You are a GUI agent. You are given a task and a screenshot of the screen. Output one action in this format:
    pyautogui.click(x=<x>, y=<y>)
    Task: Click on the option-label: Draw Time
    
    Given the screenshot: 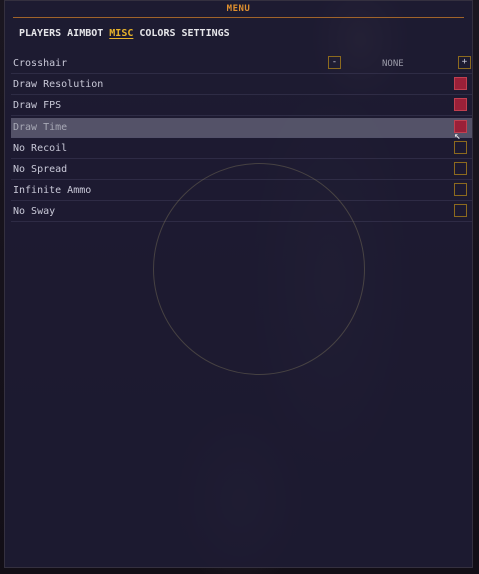 What is the action you would take?
    pyautogui.click(x=40, y=127)
    